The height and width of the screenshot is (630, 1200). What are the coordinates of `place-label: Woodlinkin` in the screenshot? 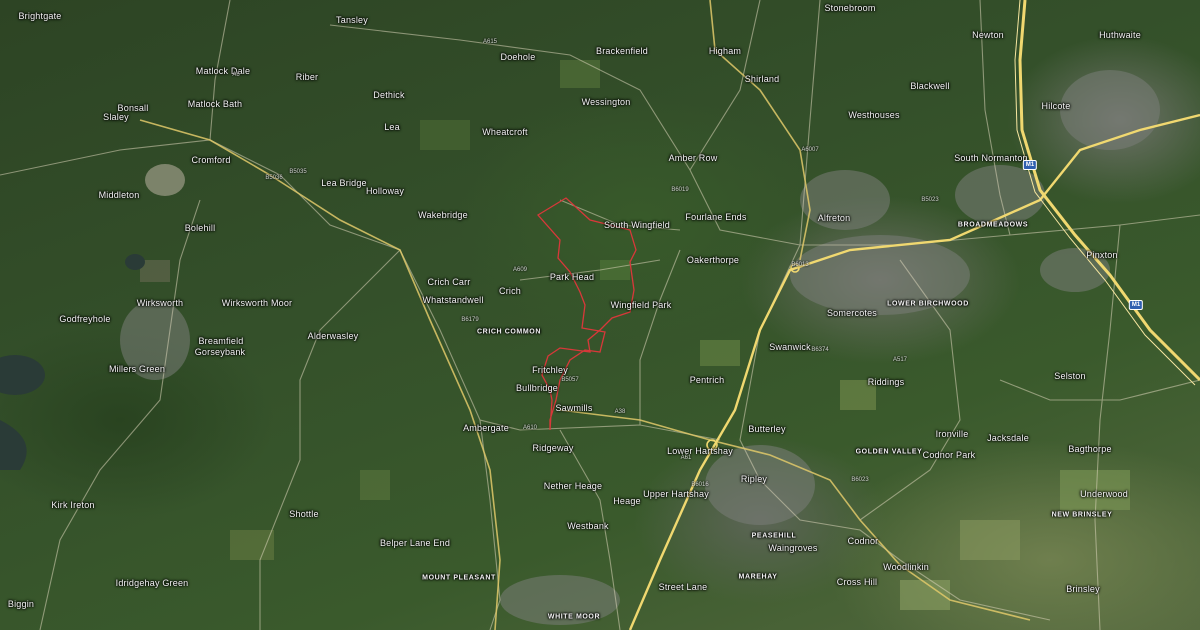 It's located at (906, 567).